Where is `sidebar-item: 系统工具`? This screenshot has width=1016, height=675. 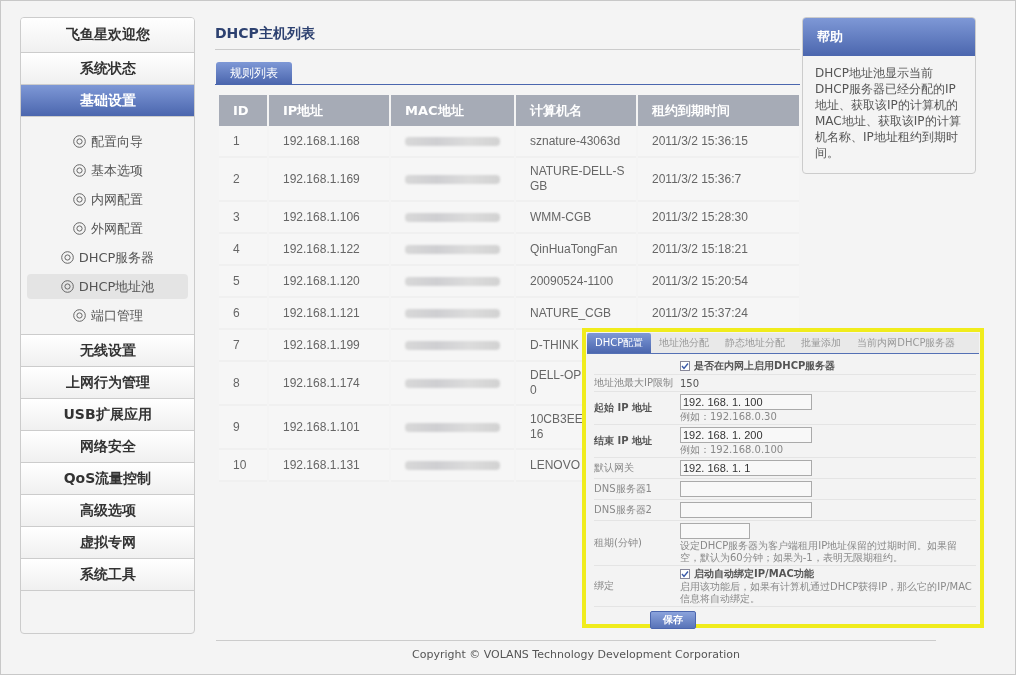 sidebar-item: 系统工具 is located at coordinates (107, 575).